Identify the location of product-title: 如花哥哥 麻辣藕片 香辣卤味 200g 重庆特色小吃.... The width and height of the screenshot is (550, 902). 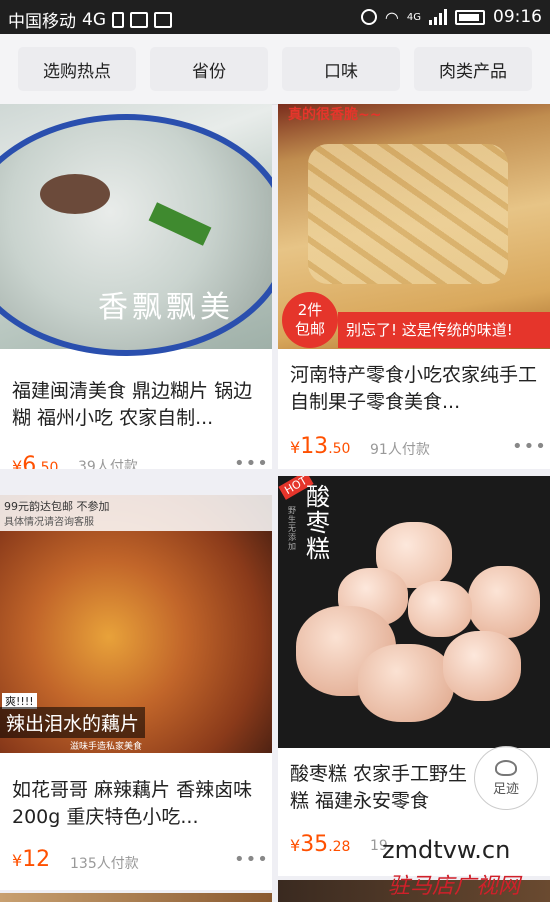
(132, 803).